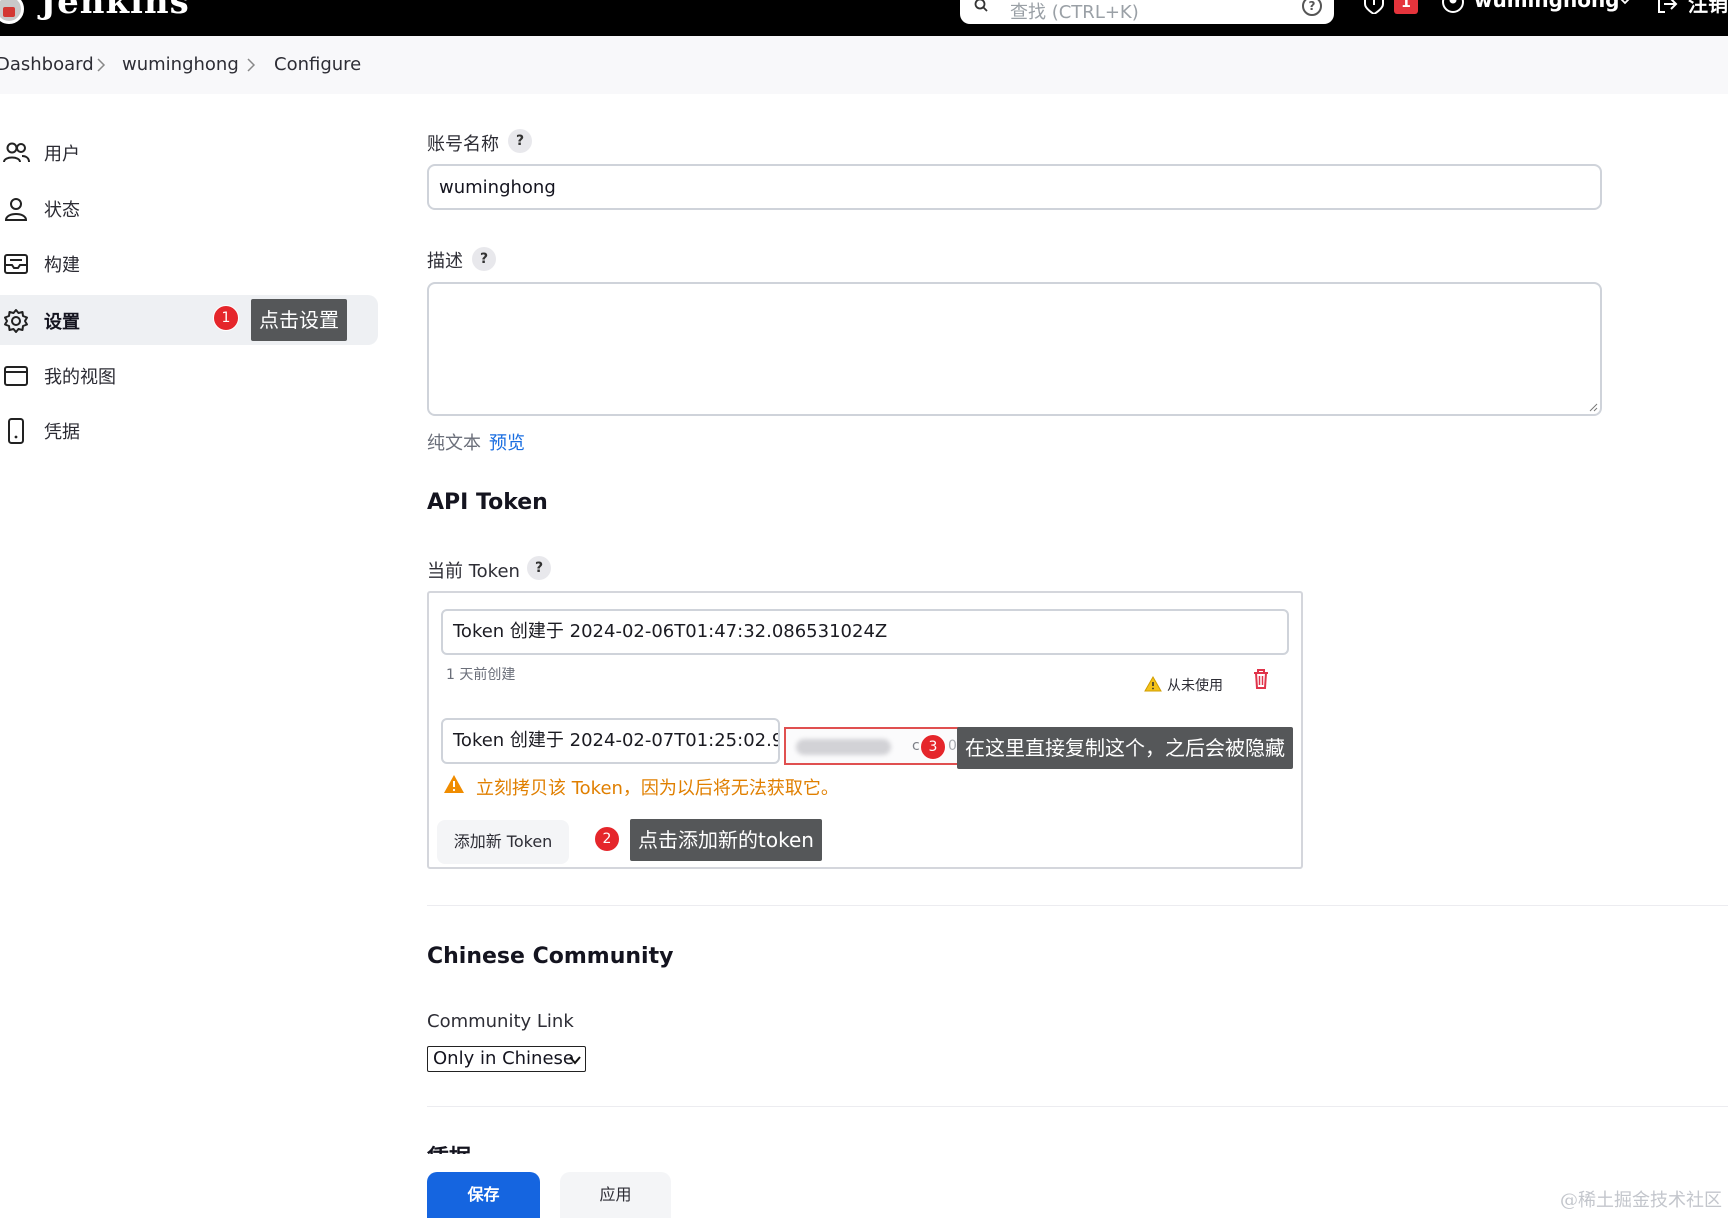 Image resolution: width=1728 pixels, height=1218 pixels. Describe the element at coordinates (180, 64) in the screenshot. I see `breadcrumb-user: wuminghong` at that location.